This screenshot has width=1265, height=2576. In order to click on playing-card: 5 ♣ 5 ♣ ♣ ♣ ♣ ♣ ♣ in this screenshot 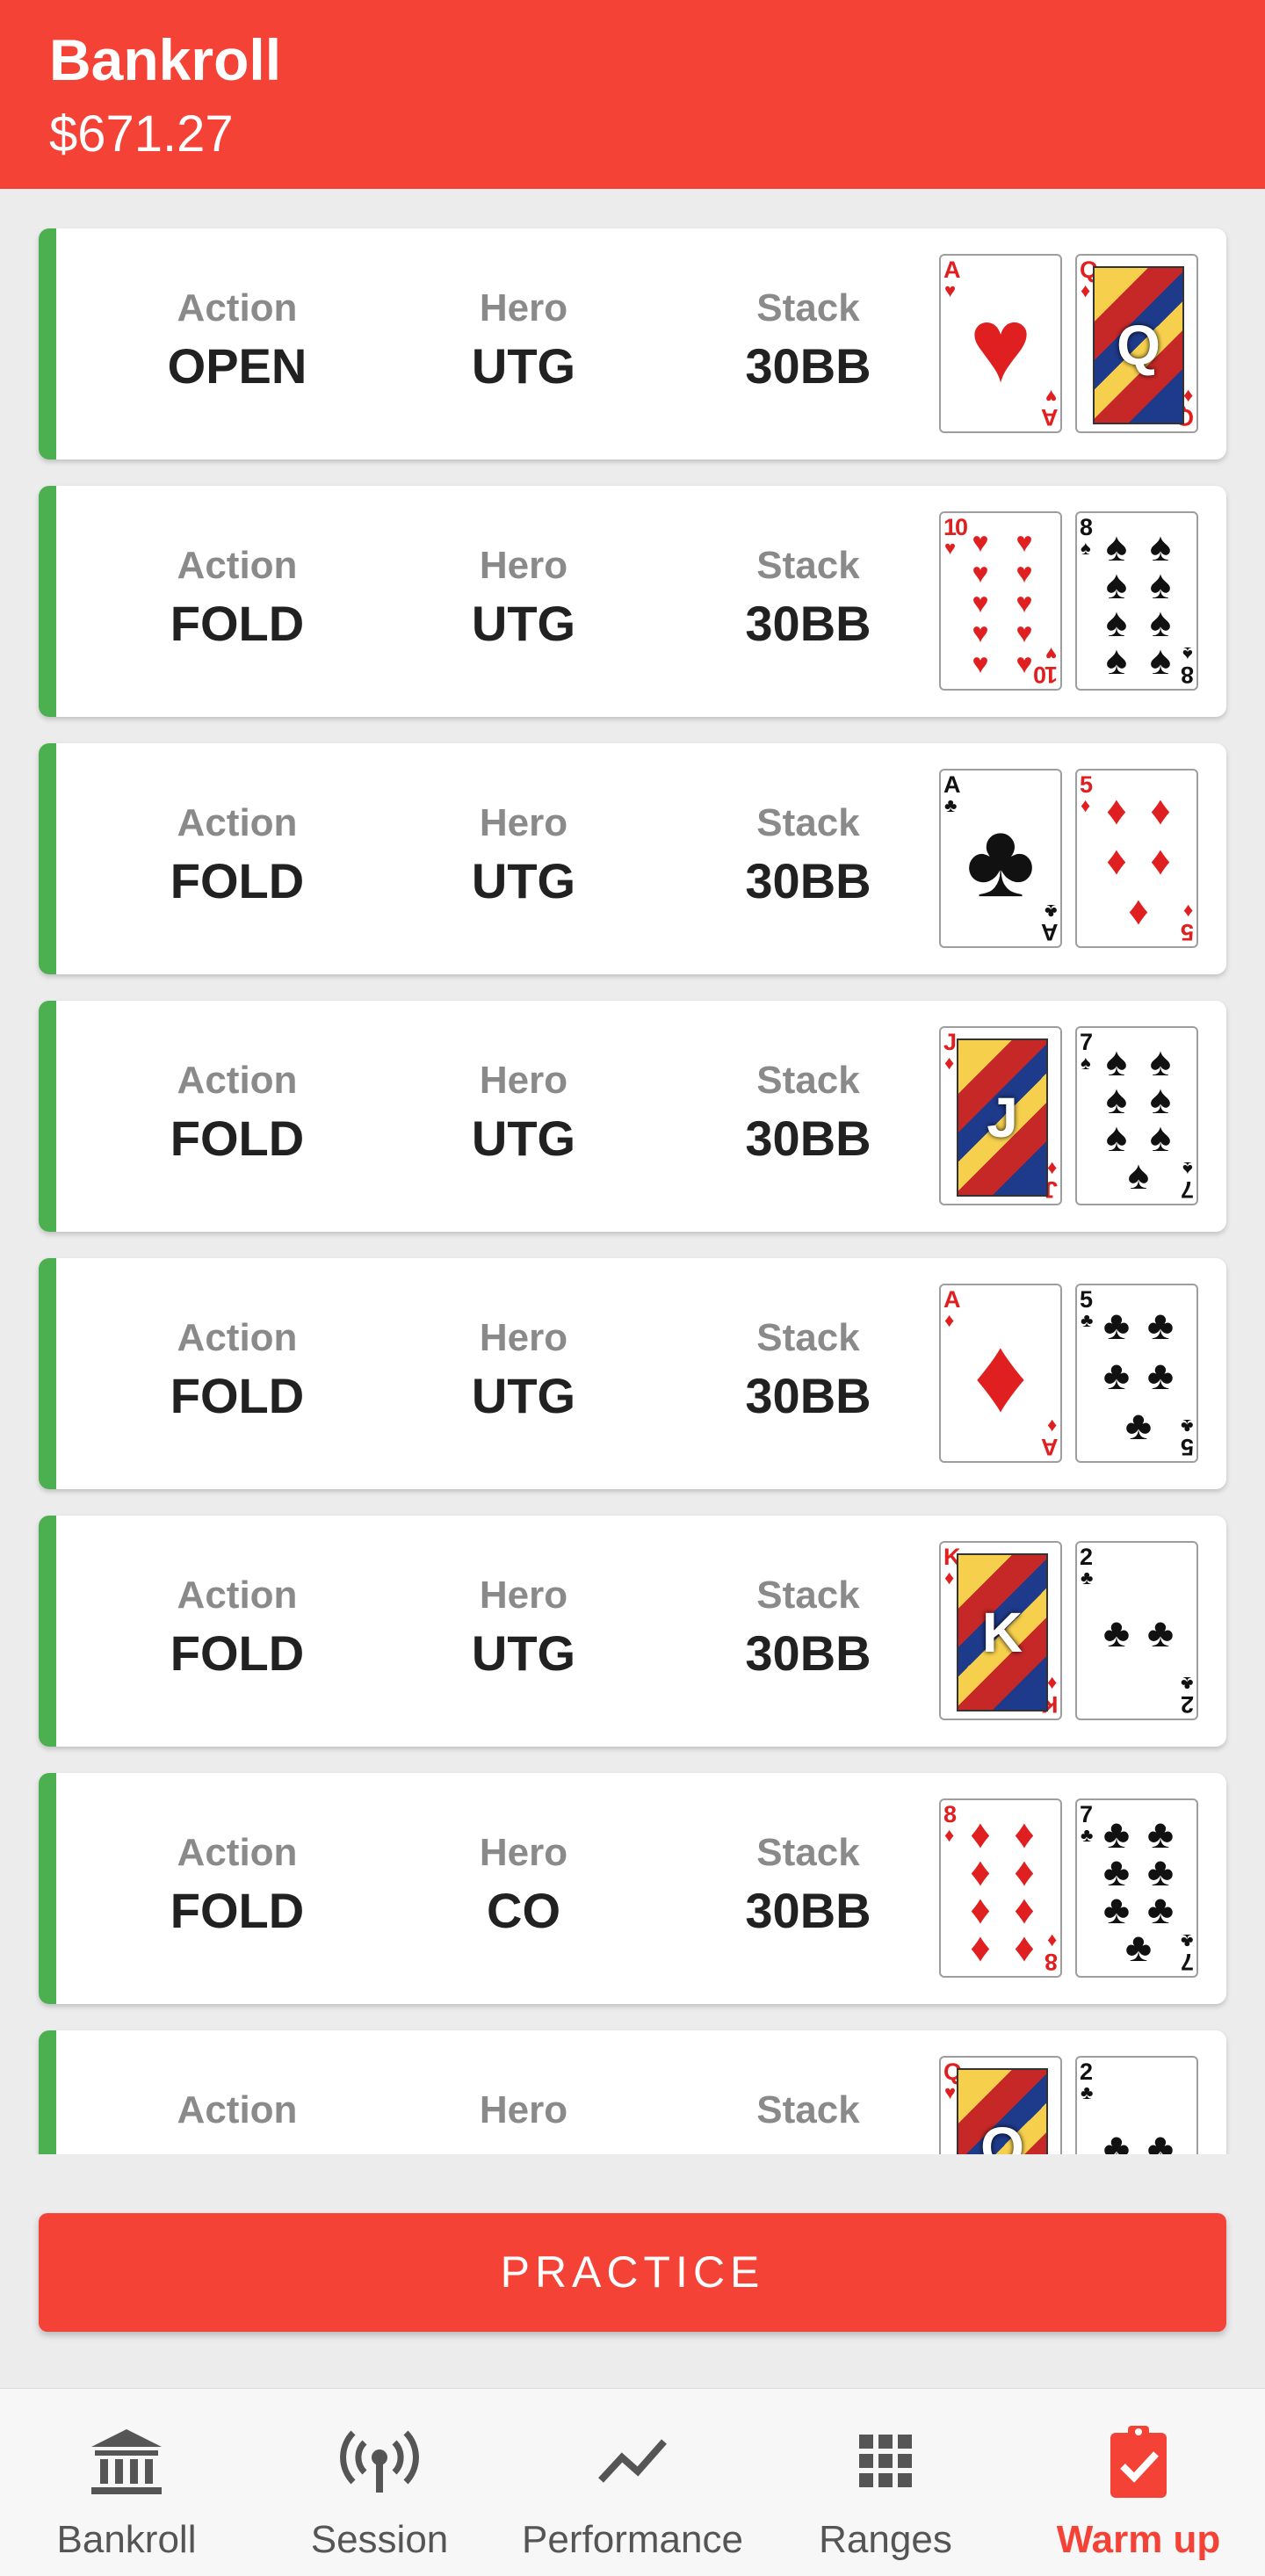, I will do `click(1137, 1373)`.